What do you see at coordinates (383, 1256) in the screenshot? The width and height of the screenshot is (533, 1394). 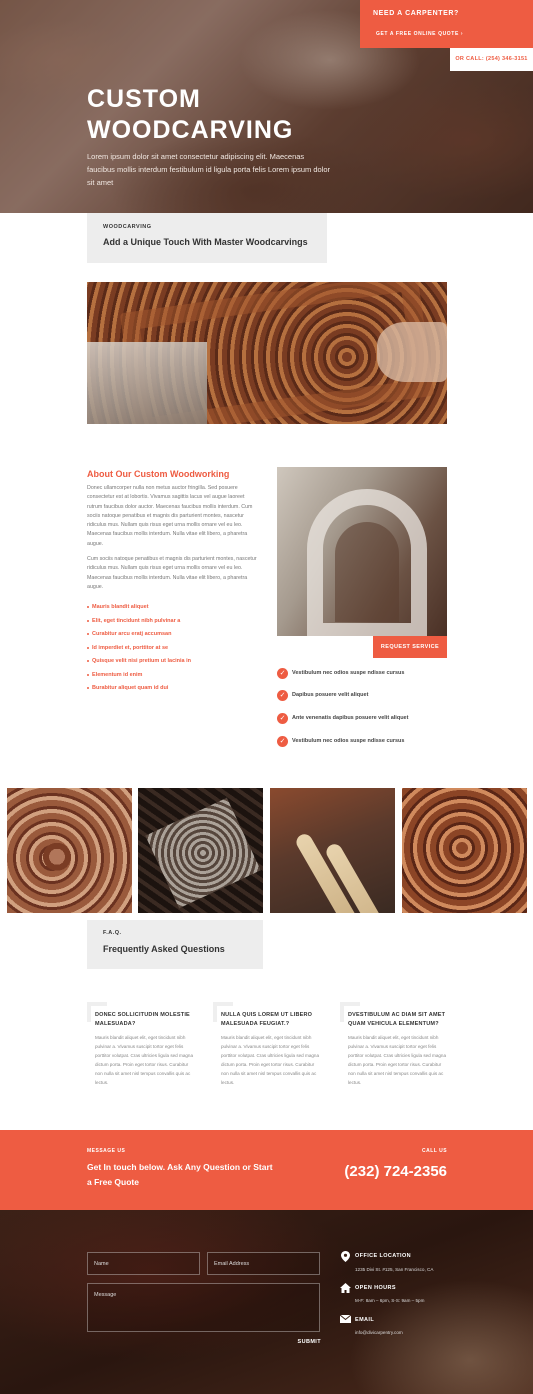 I see `office-location-label: OFFICE LOCATION` at bounding box center [383, 1256].